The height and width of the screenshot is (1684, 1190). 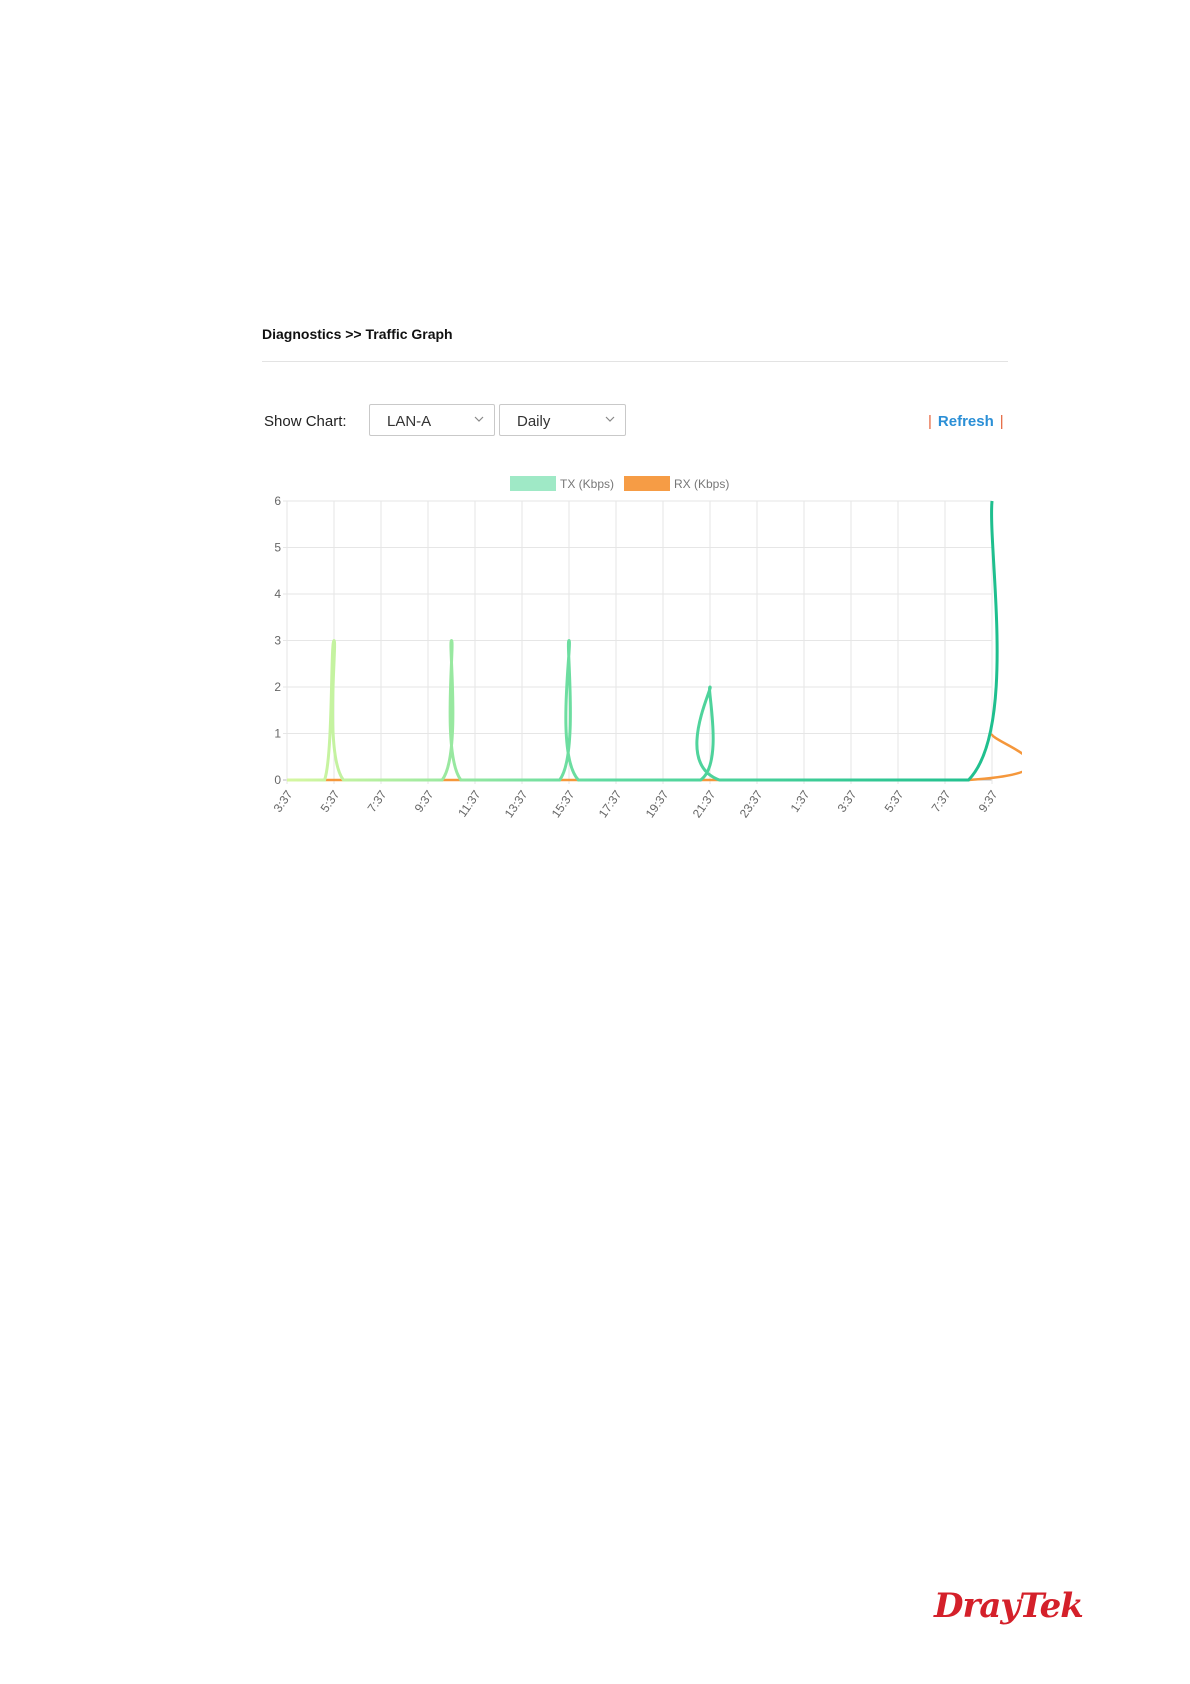 What do you see at coordinates (610, 803) in the screenshot?
I see `x-tick-label: 17:37` at bounding box center [610, 803].